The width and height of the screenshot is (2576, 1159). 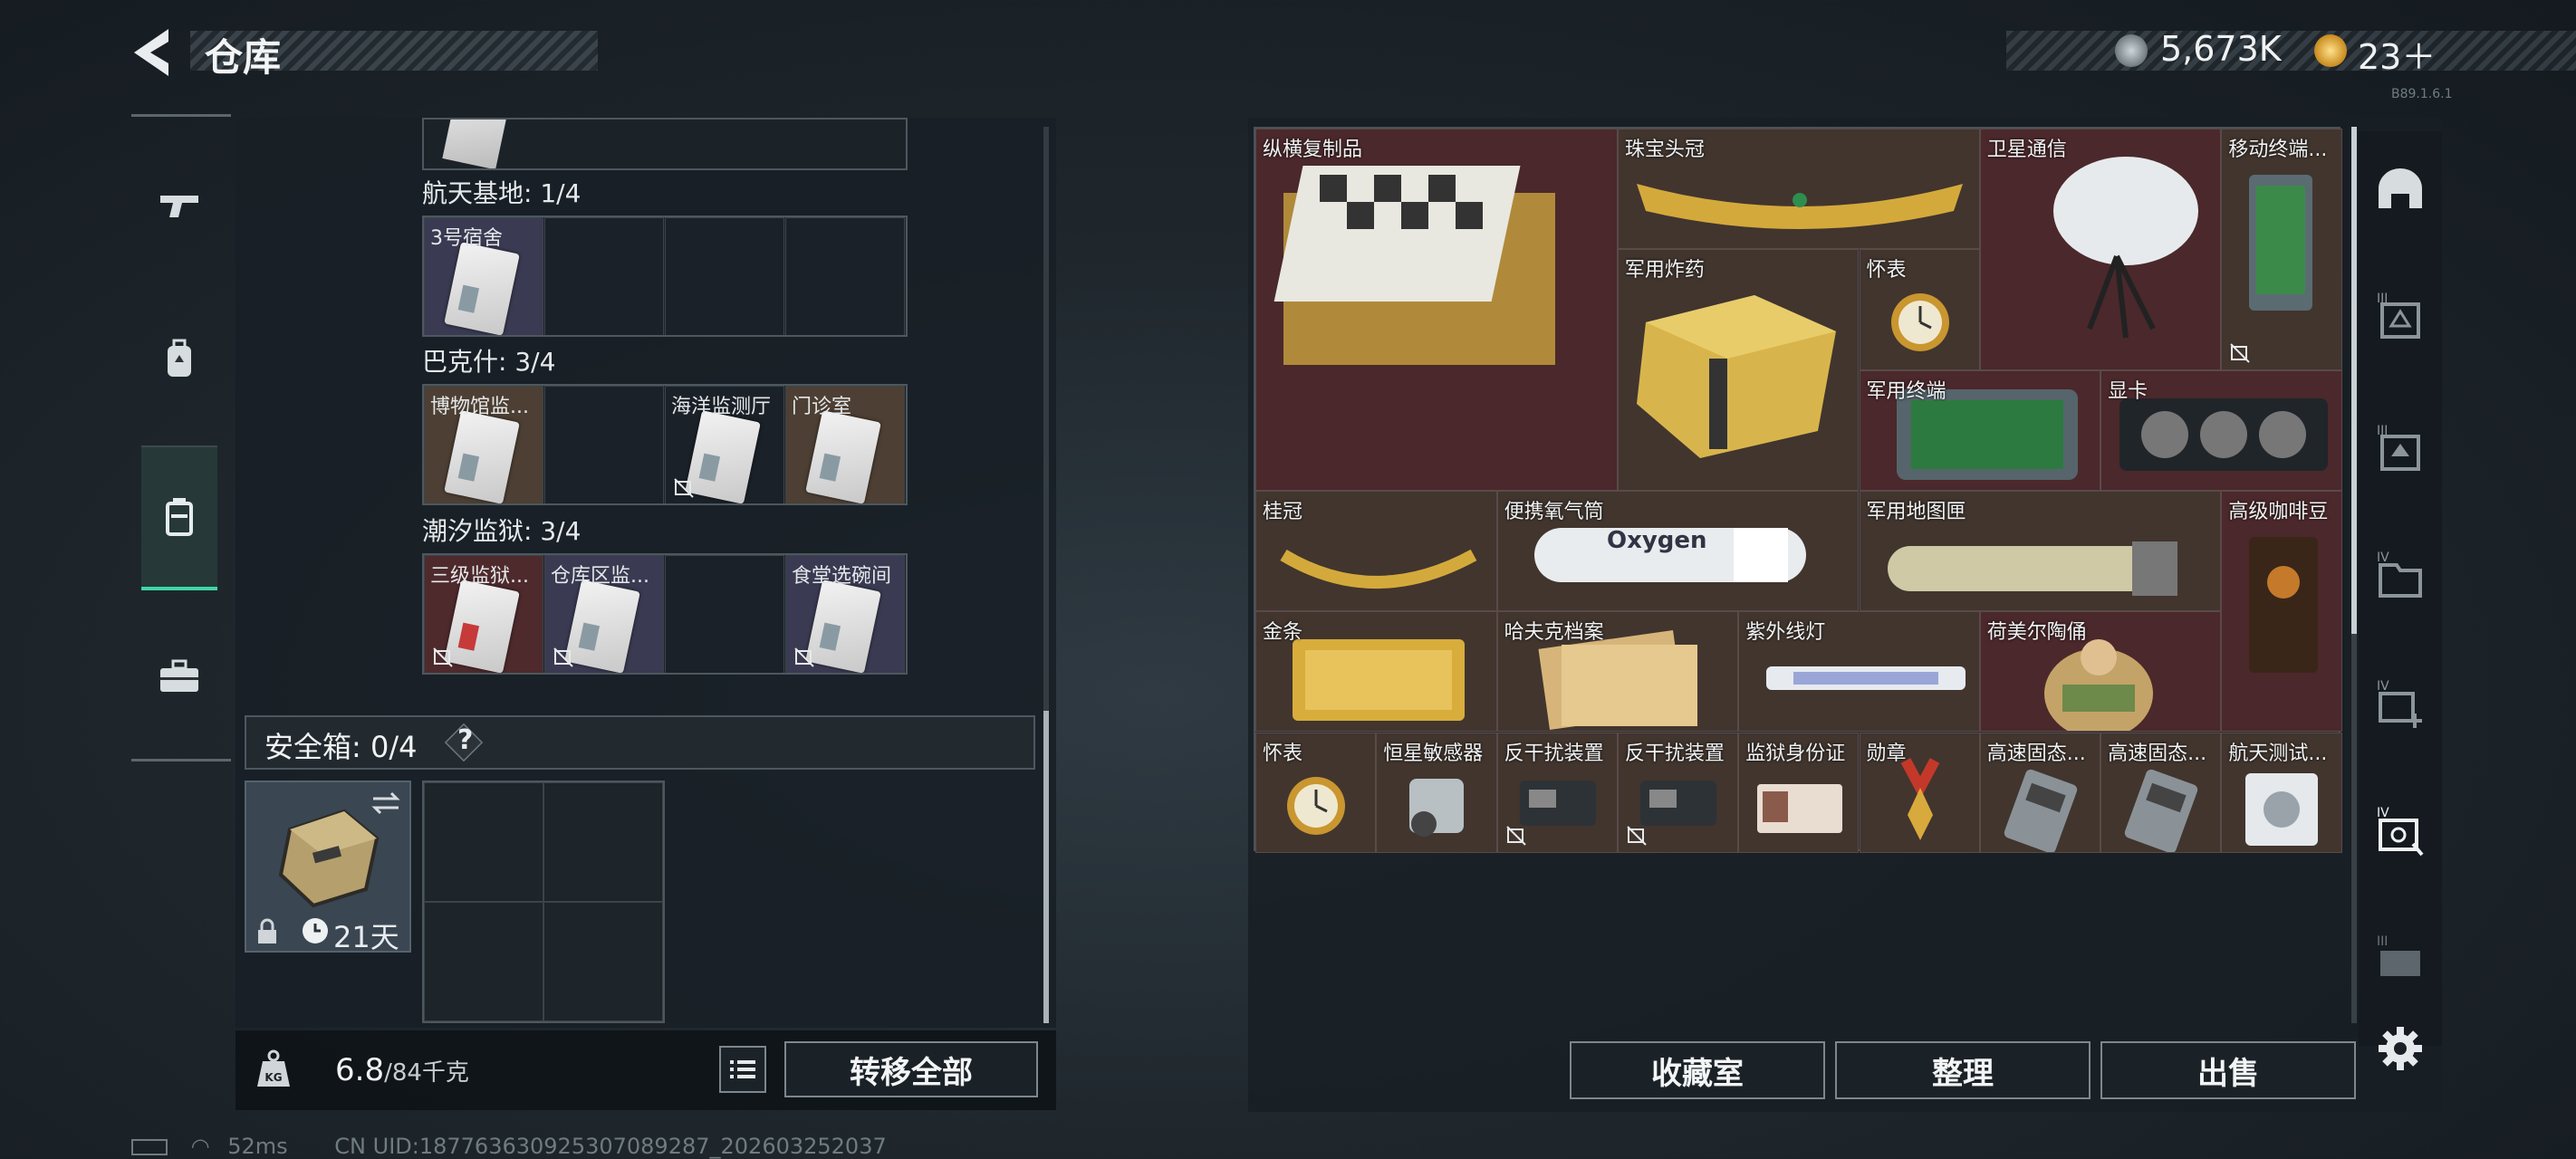 I want to click on keycard-cell: 门诊室, so click(x=845, y=445).